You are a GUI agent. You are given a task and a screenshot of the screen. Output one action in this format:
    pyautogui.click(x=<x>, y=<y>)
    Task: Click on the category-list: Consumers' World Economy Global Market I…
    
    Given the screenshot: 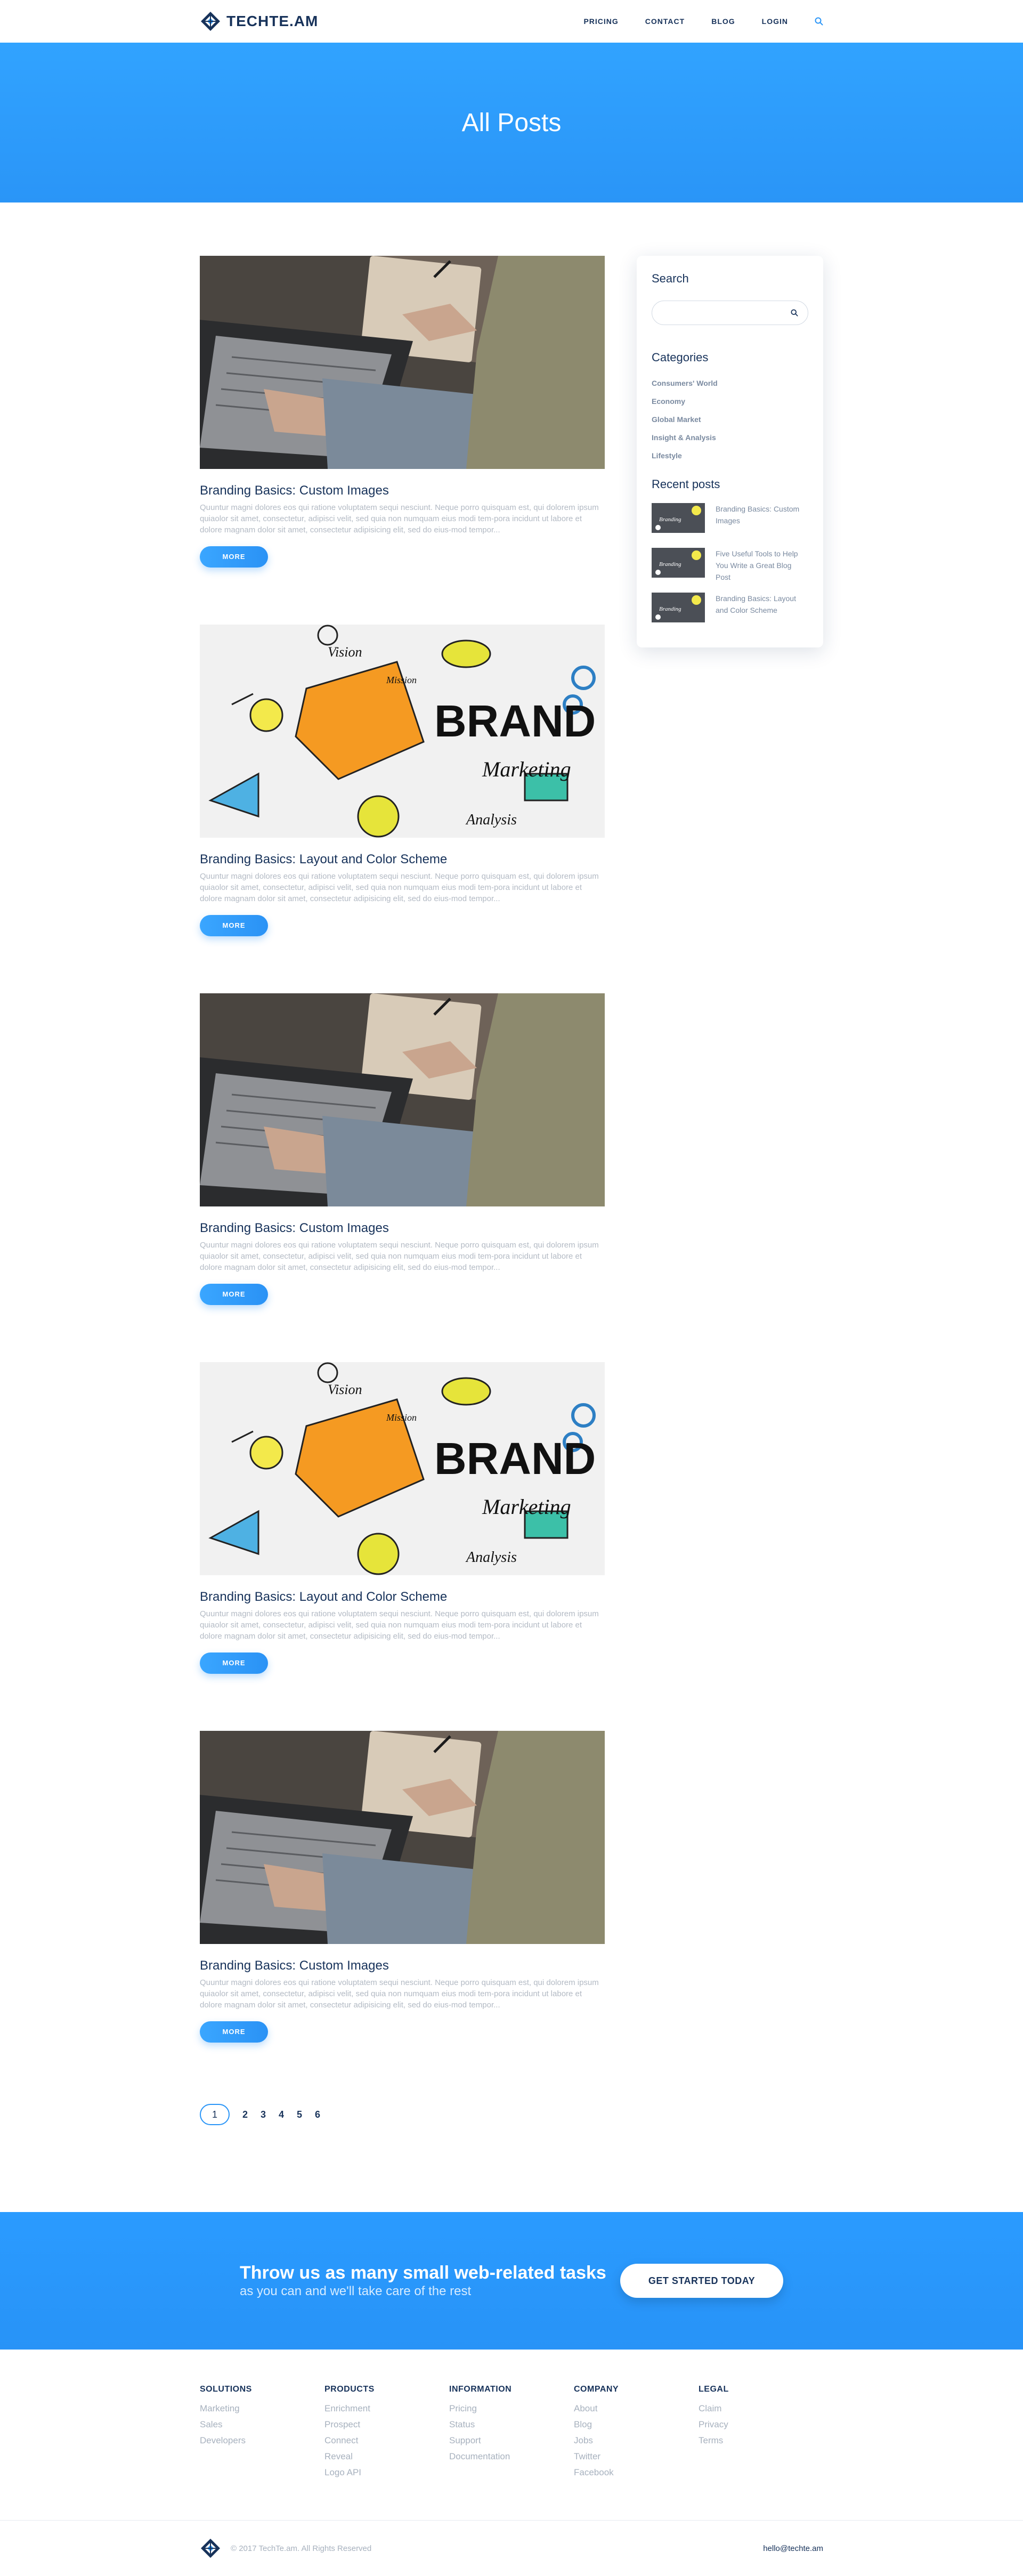 What is the action you would take?
    pyautogui.click(x=730, y=419)
    